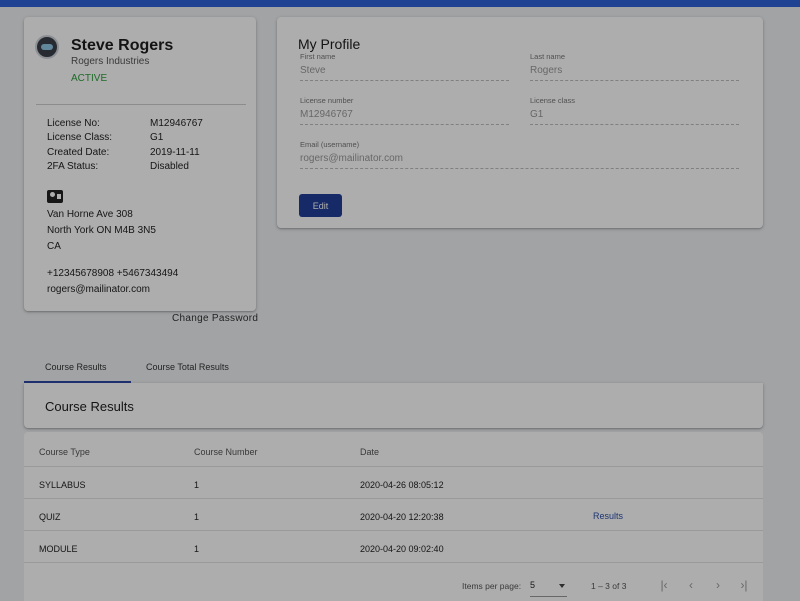  I want to click on info-row-license-class: License Class: G1, so click(105, 137).